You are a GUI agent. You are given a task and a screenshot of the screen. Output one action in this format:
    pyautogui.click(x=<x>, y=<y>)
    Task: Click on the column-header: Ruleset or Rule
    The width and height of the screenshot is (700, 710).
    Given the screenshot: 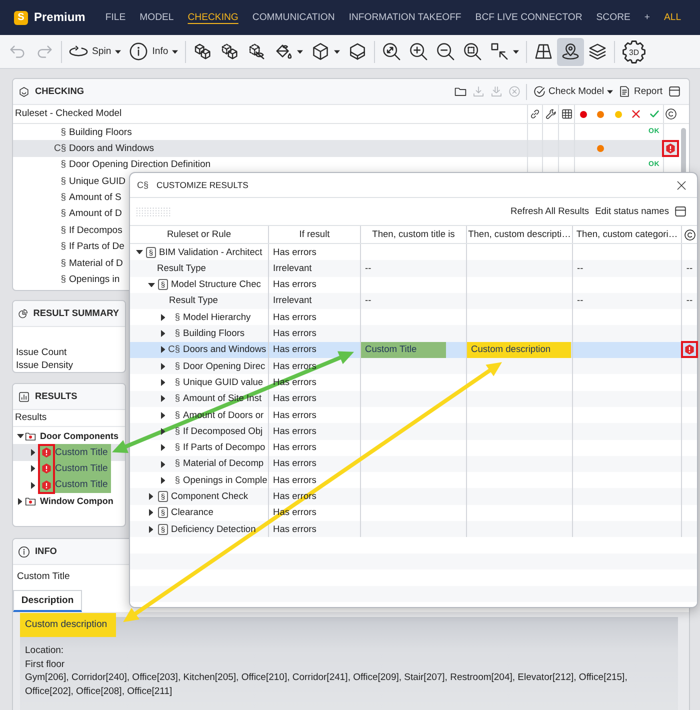 What is the action you would take?
    pyautogui.click(x=199, y=234)
    